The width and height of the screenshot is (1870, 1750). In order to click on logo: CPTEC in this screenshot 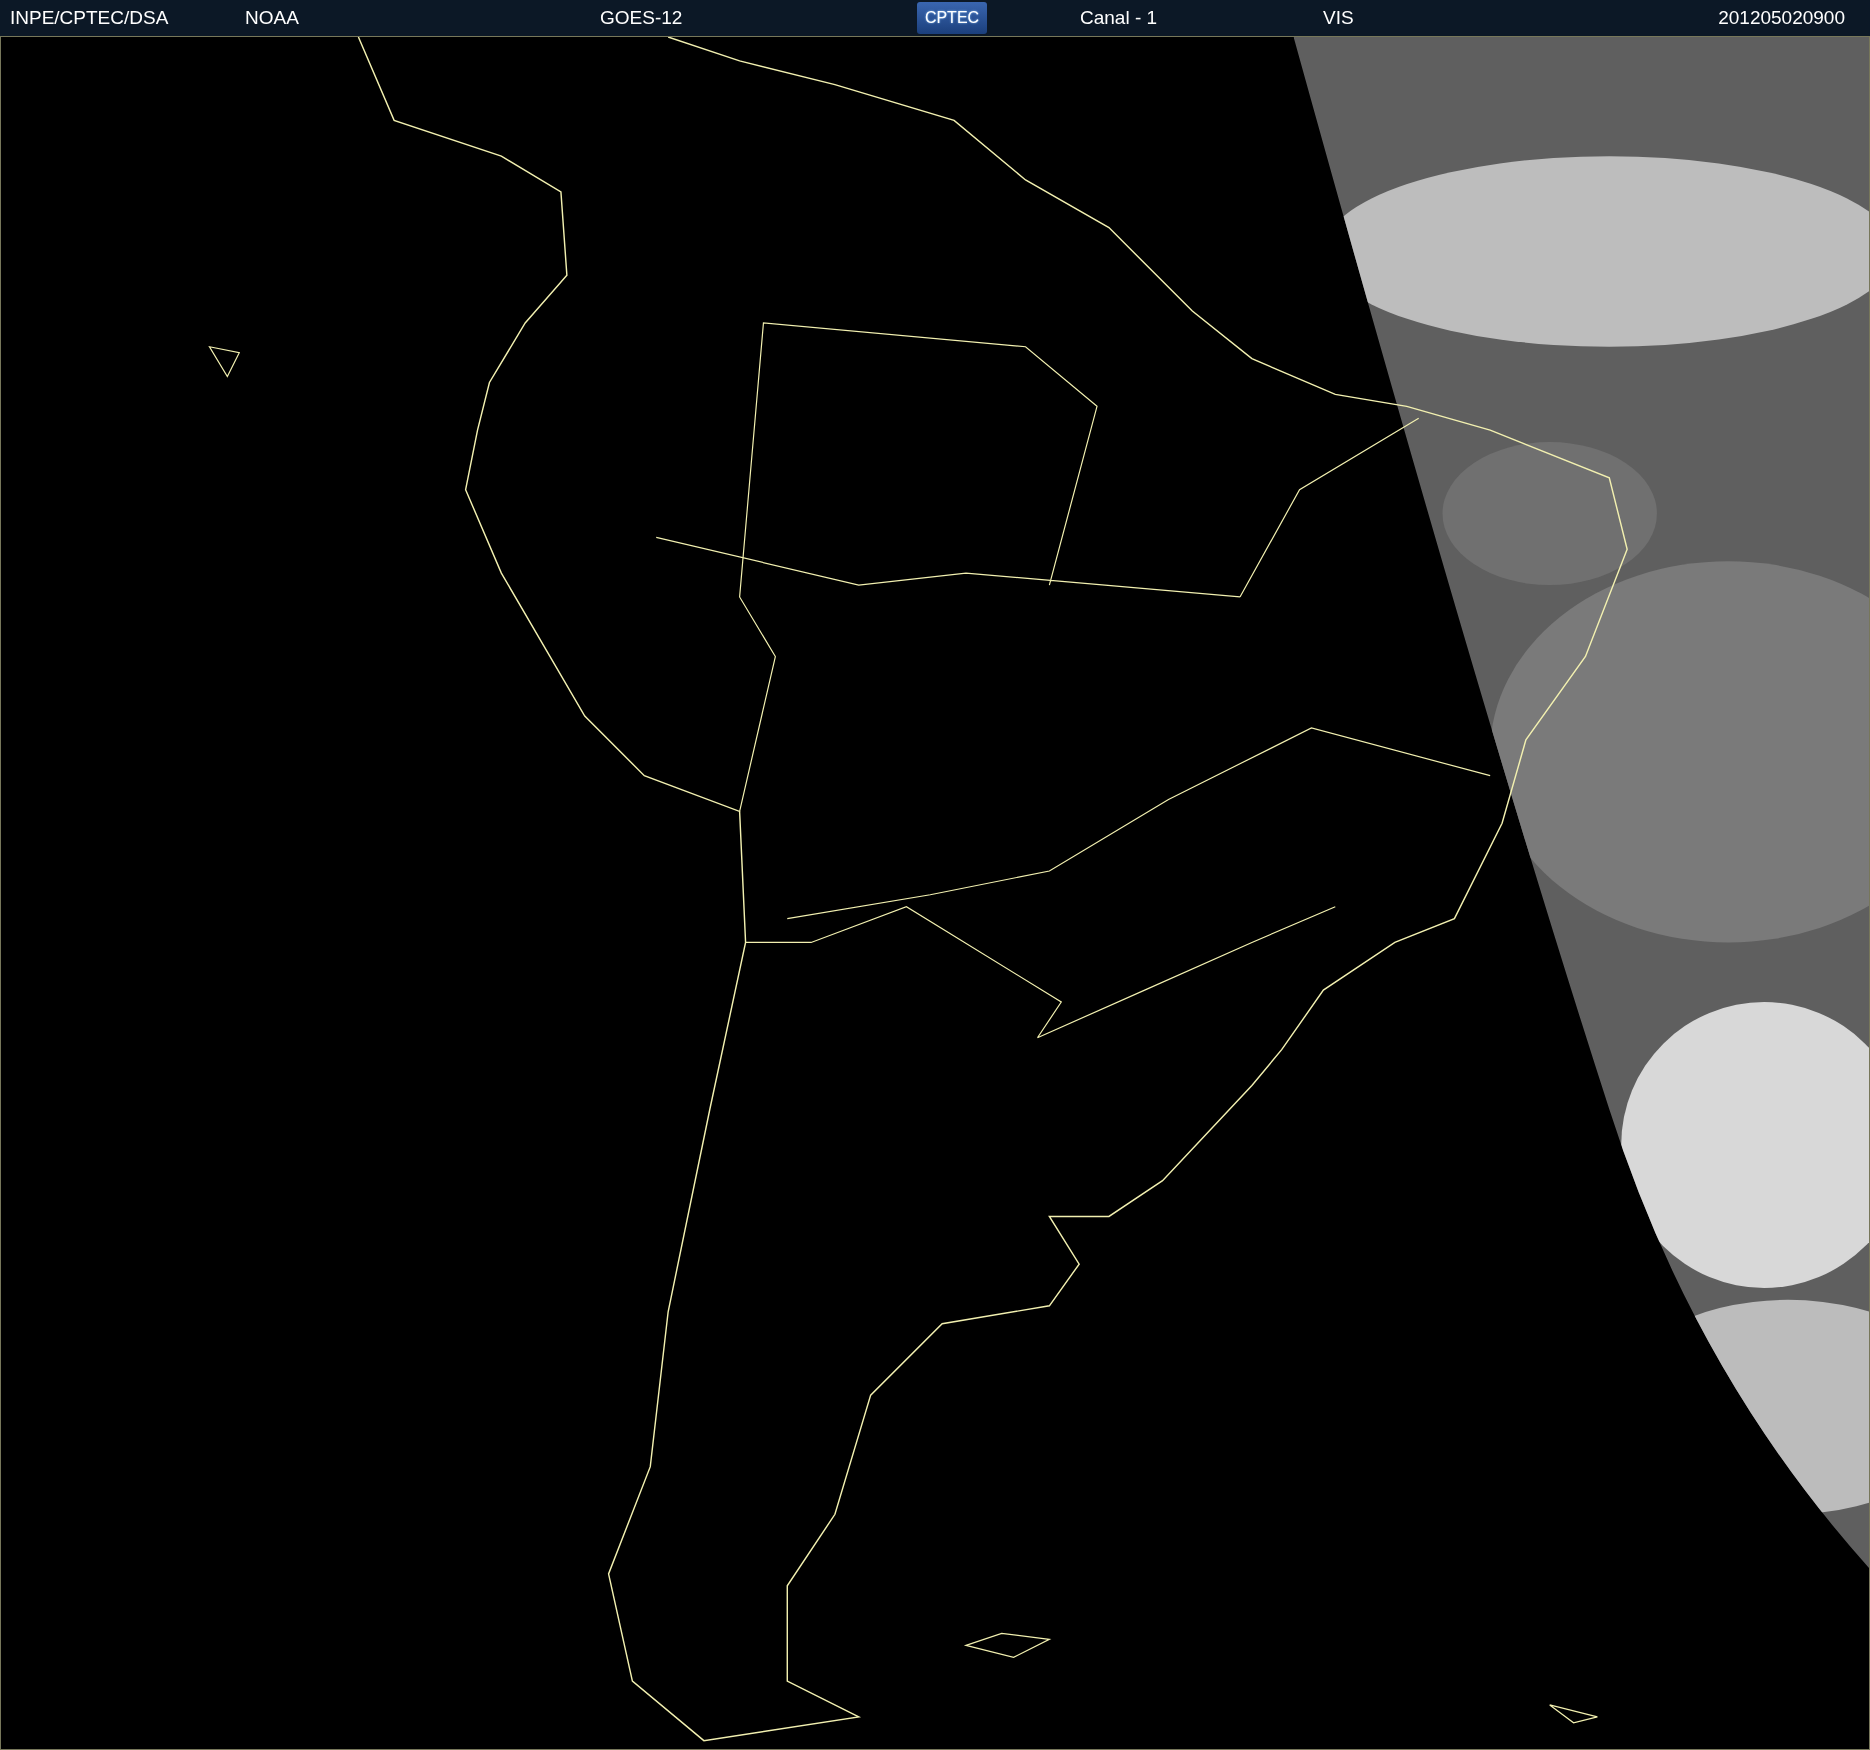, I will do `click(952, 18)`.